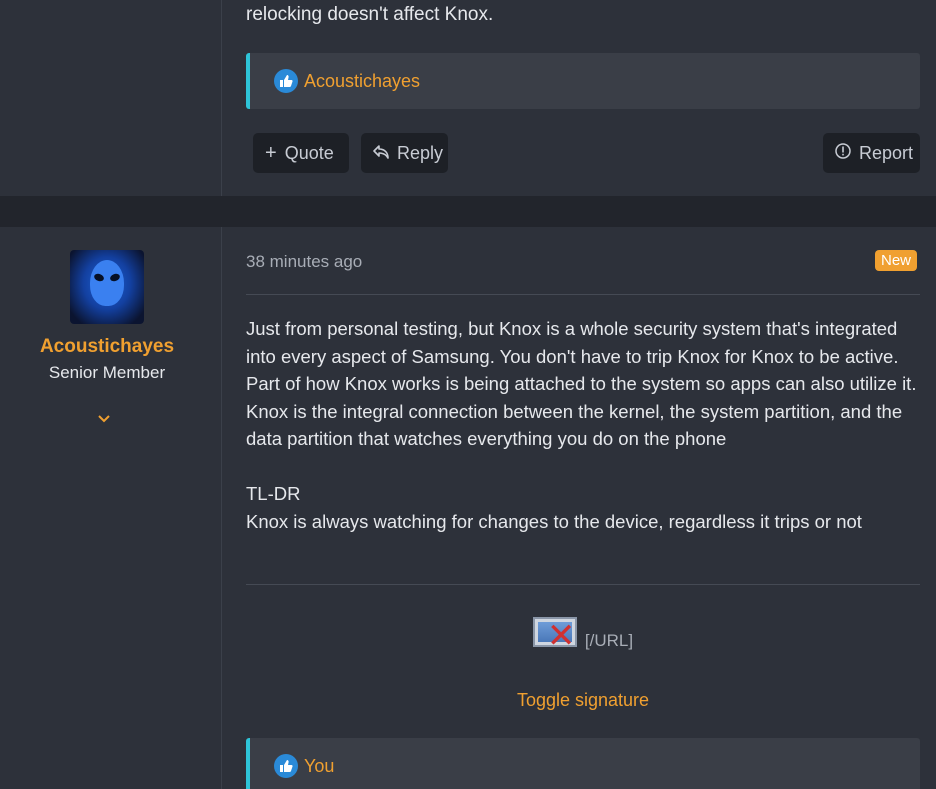  Describe the element at coordinates (555, 635) in the screenshot. I see `broken-image-icon: ✕` at that location.